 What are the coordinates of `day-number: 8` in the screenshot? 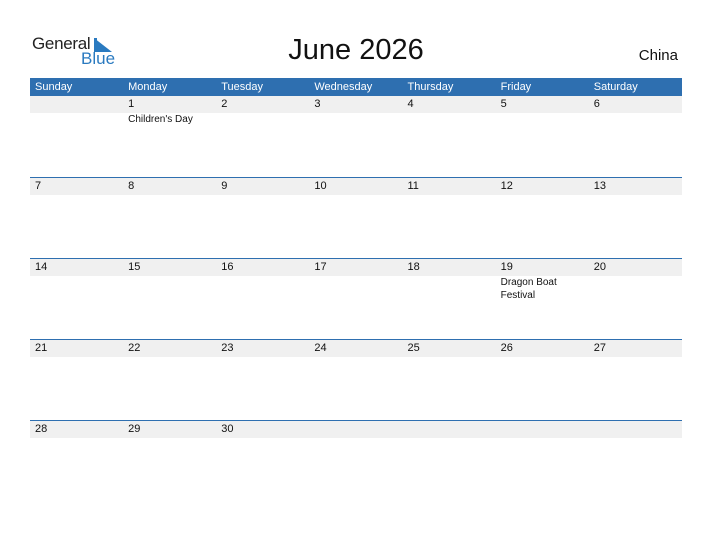 It's located at (131, 186).